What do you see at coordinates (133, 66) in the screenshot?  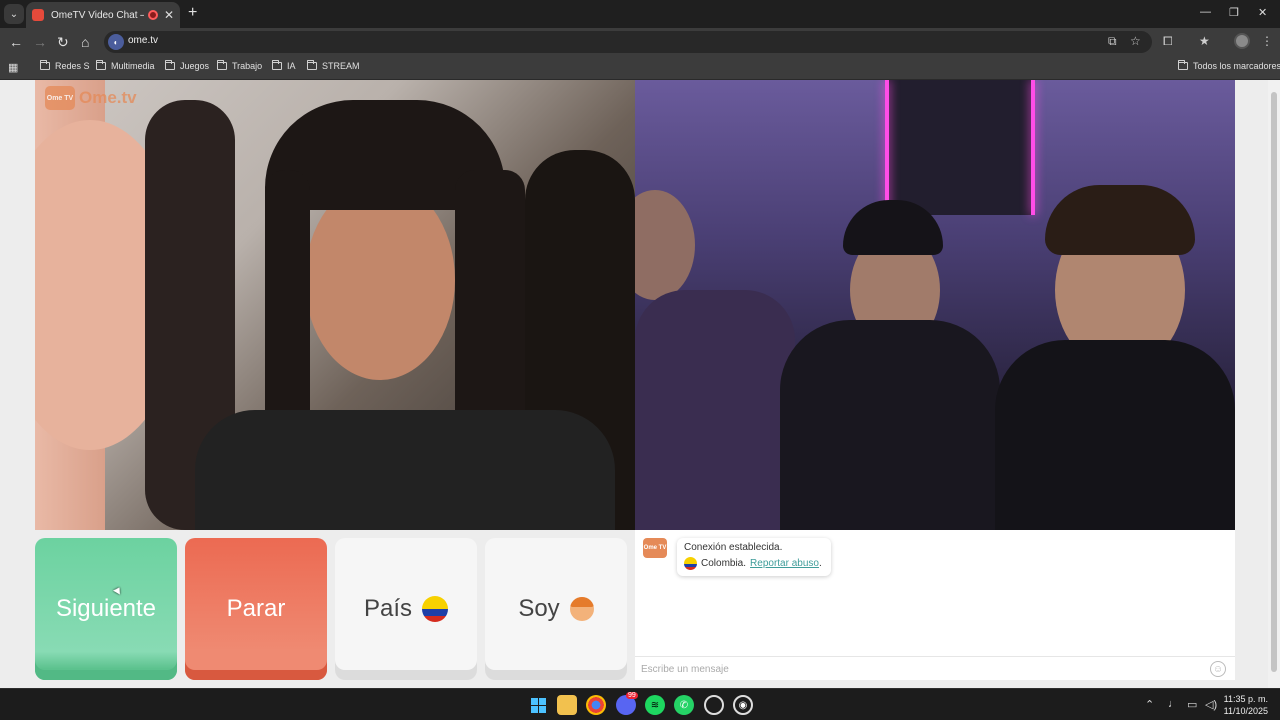 I see `bookmark-label: Multimedia` at bounding box center [133, 66].